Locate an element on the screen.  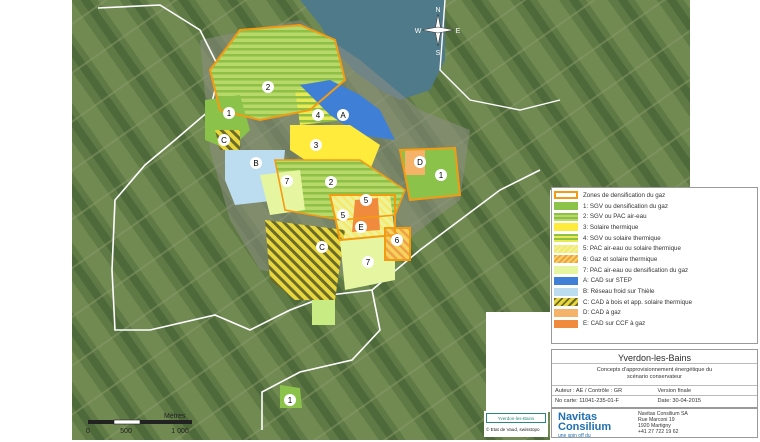
legend-item: 5: PAC air-eau ou solaire thermique is located at coordinates (654, 248).